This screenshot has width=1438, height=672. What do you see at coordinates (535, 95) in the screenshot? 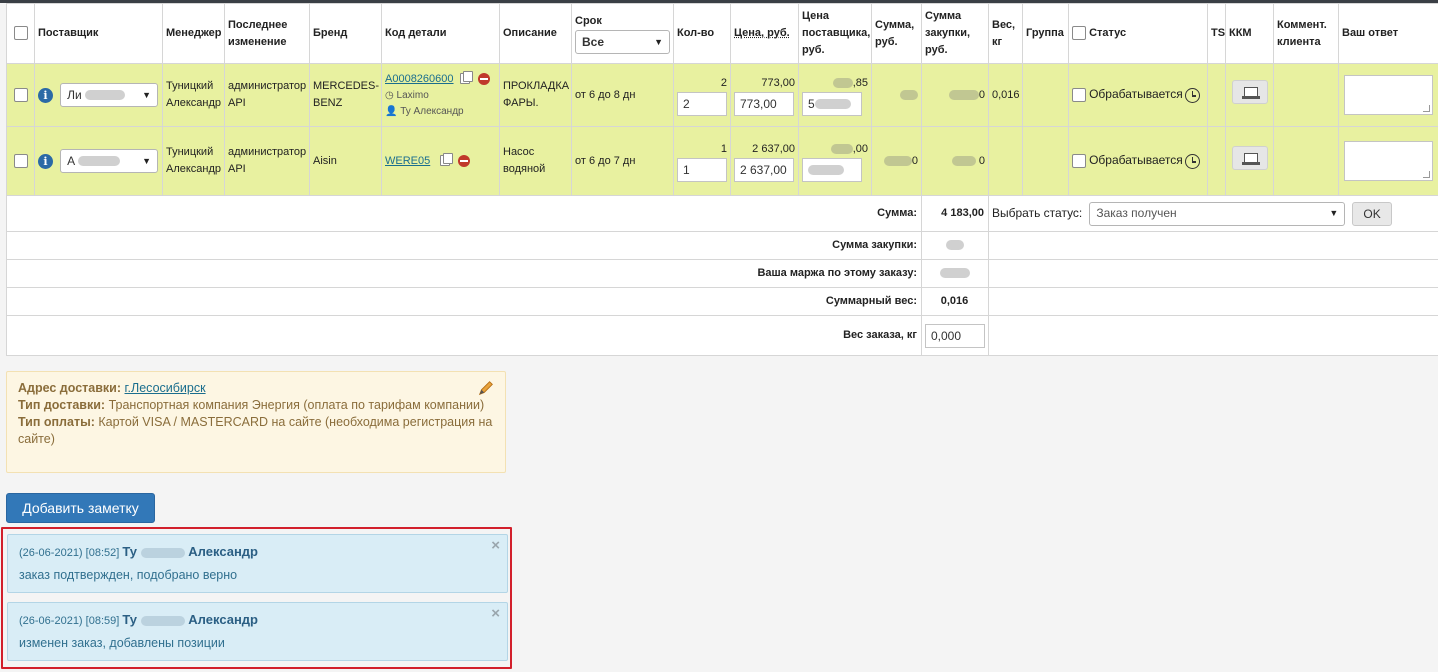
I see `description-cell: ПРОКЛАДКА ФАРЫ.` at bounding box center [535, 95].